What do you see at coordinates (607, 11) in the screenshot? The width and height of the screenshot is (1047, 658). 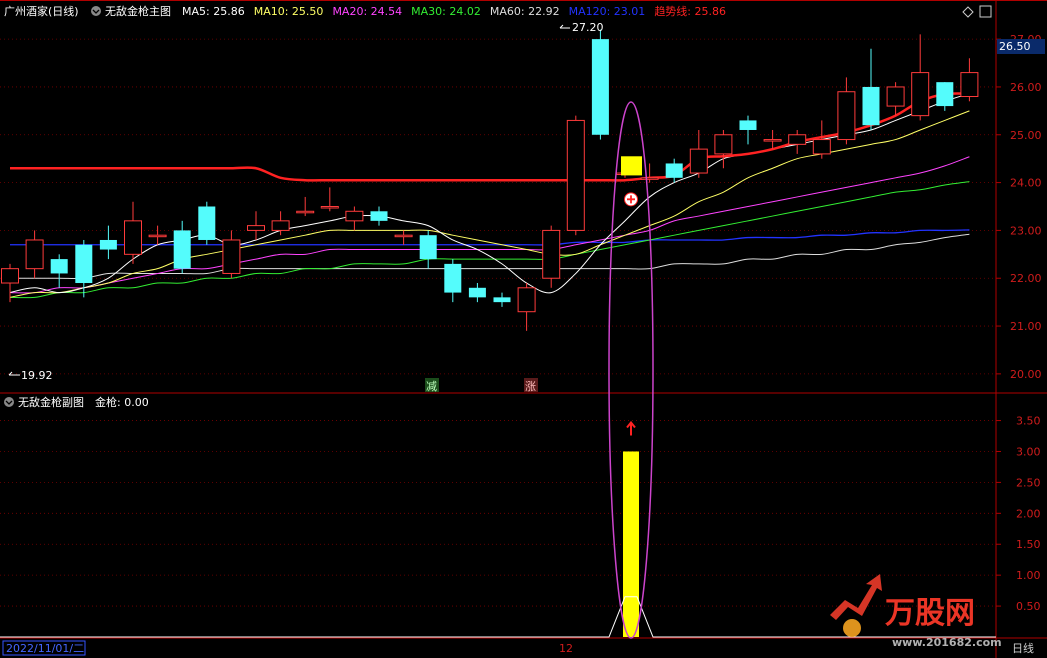 I see `ma-legend-item: MA120: 23.01` at bounding box center [607, 11].